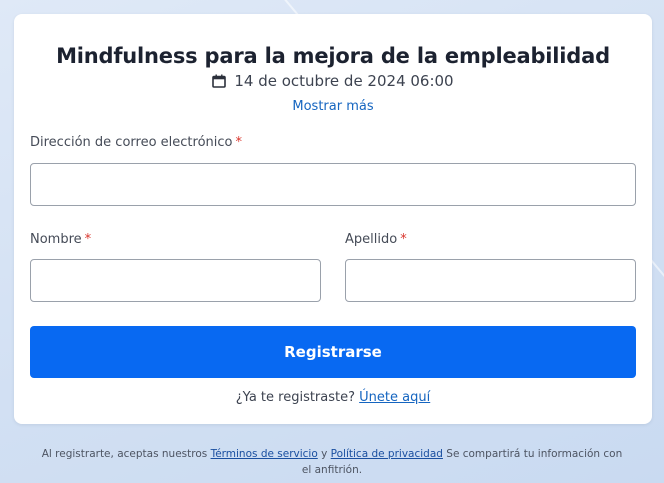  Describe the element at coordinates (333, 184) in the screenshot. I see `email-input` at that location.